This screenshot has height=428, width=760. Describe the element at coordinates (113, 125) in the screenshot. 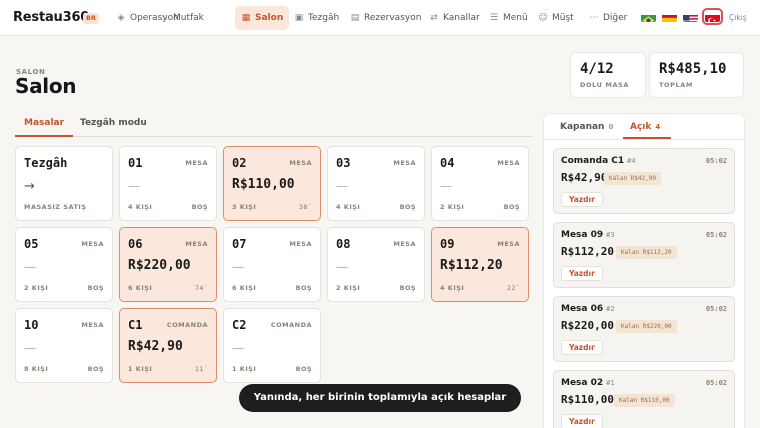

I see `tab-counter-mode: Tezgâh modu` at that location.